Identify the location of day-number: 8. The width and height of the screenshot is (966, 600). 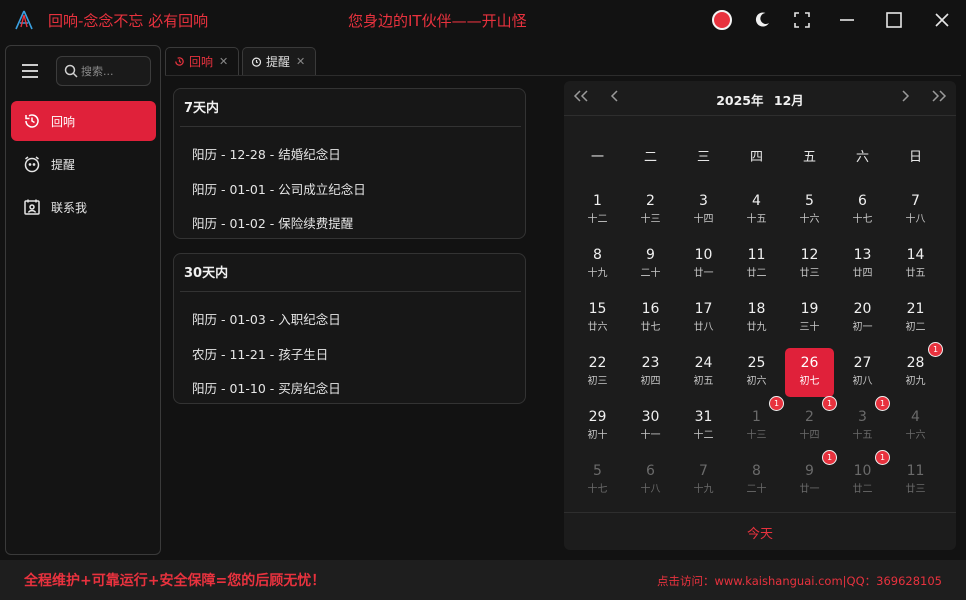
(597, 255).